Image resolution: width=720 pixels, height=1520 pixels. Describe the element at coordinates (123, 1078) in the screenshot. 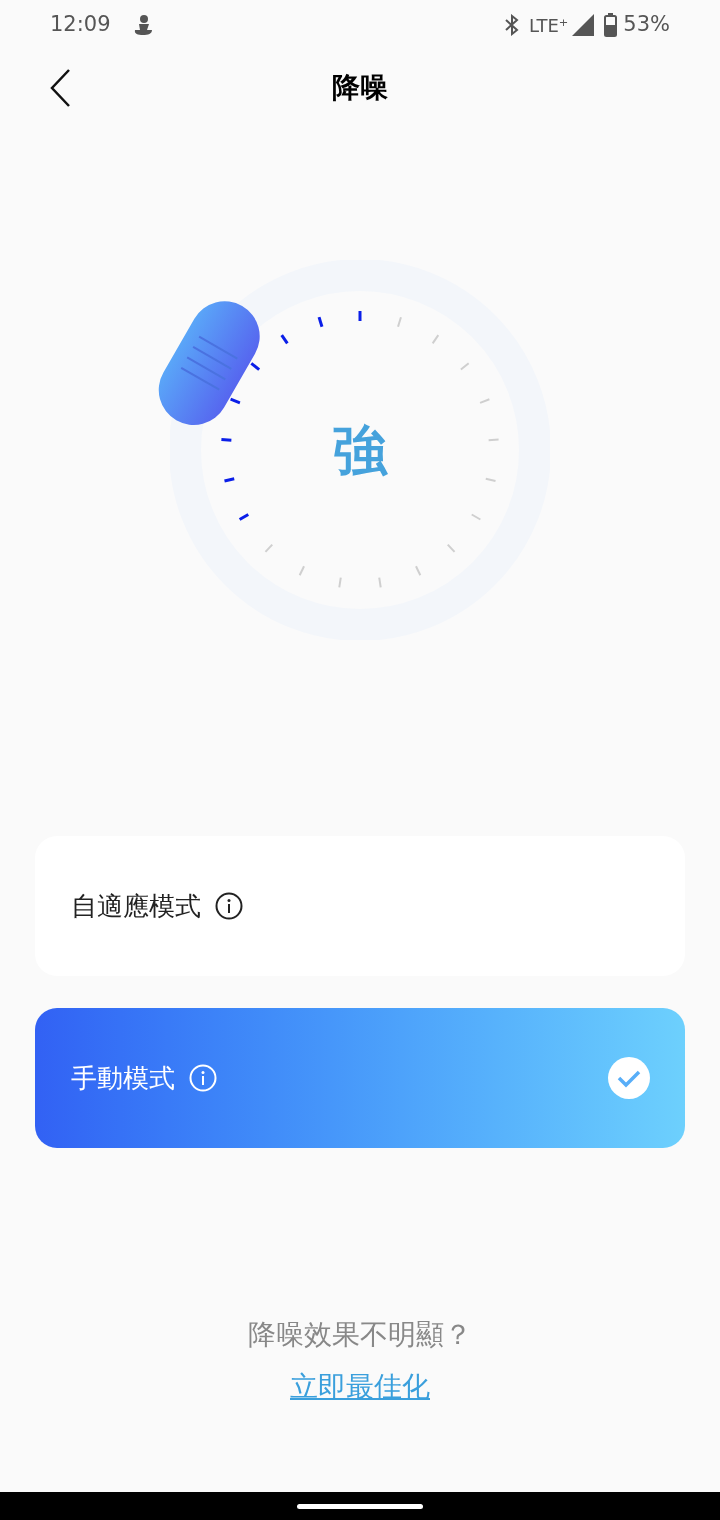

I see `mode-label: 手動模式` at that location.